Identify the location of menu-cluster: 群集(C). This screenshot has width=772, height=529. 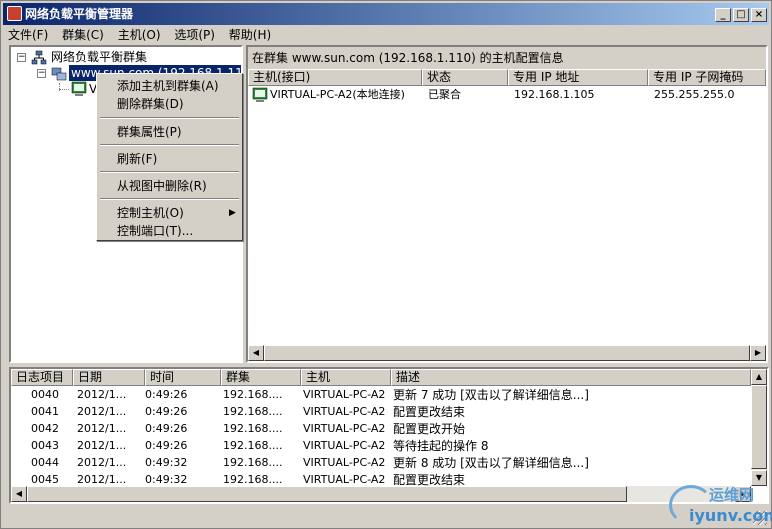
(83, 35).